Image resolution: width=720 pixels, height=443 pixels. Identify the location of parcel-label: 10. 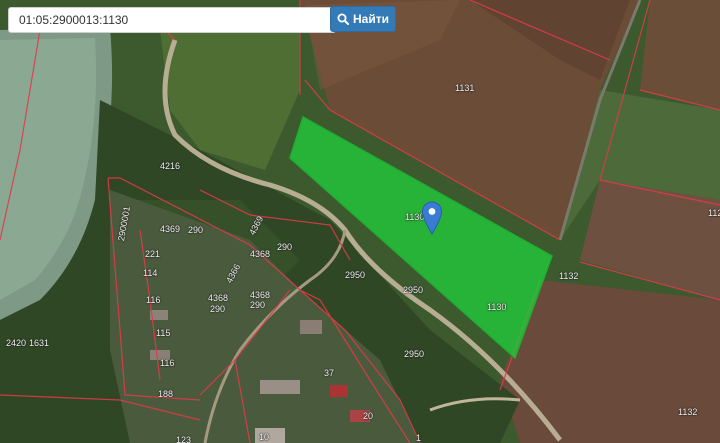
(264, 437).